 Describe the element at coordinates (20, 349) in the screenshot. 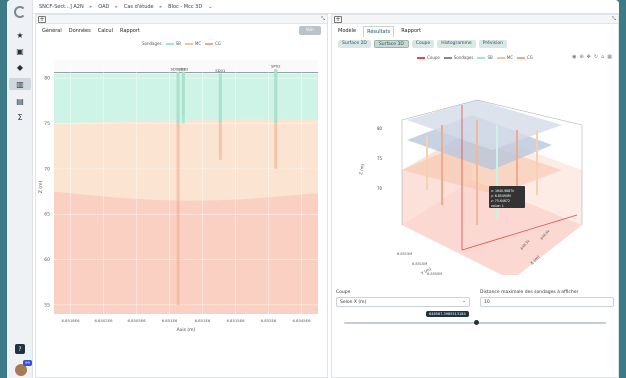

I see `help-icon: ?` at that location.